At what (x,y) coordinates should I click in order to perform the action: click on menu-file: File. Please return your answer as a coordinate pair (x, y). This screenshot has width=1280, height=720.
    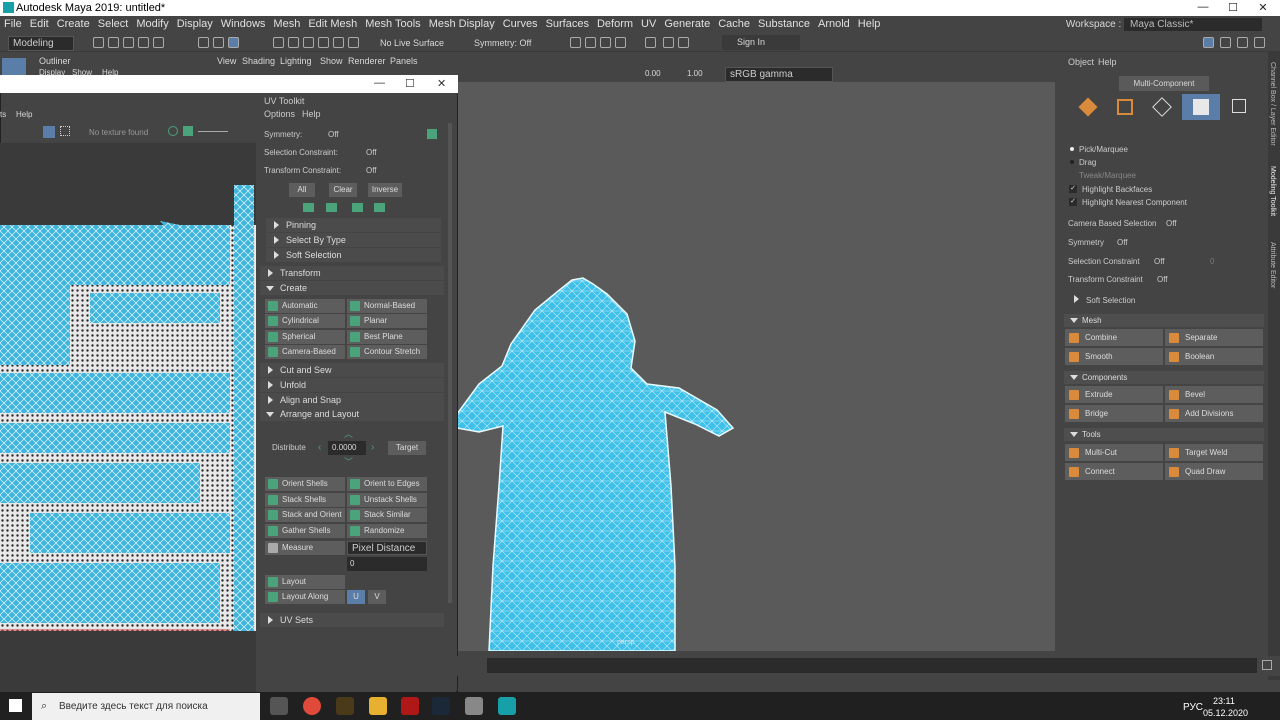
    Looking at the image, I should click on (13, 24).